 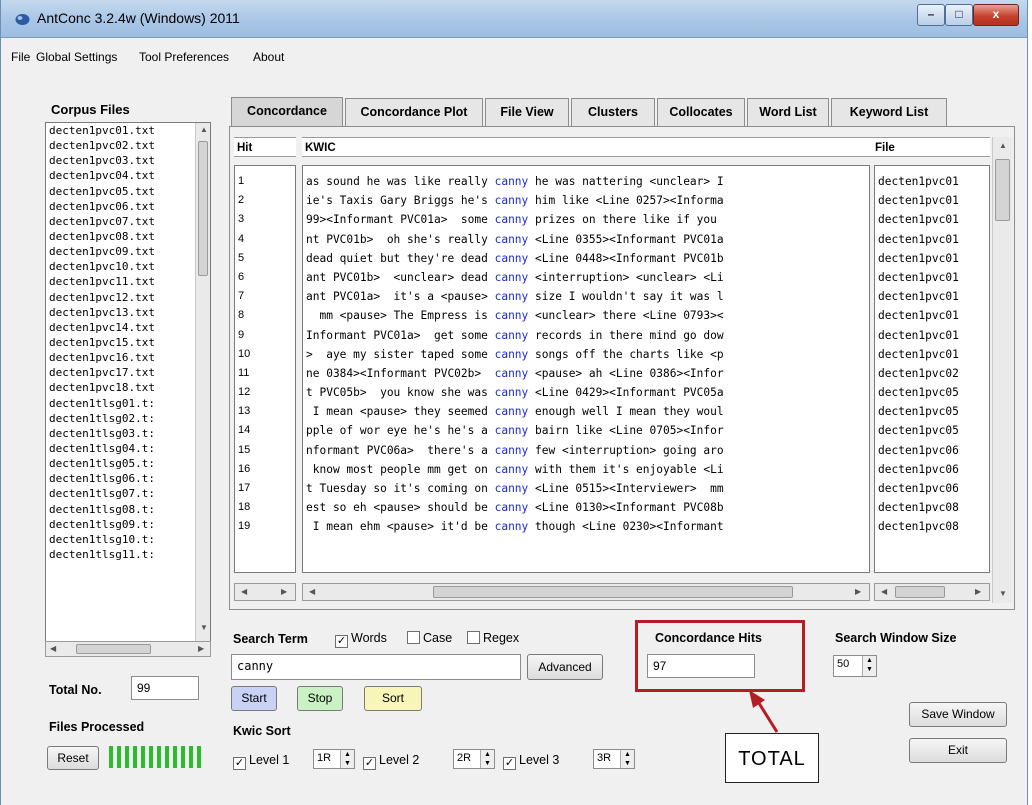 I want to click on corpus-file-item: decten1pvc16.txt, so click(x=128, y=357).